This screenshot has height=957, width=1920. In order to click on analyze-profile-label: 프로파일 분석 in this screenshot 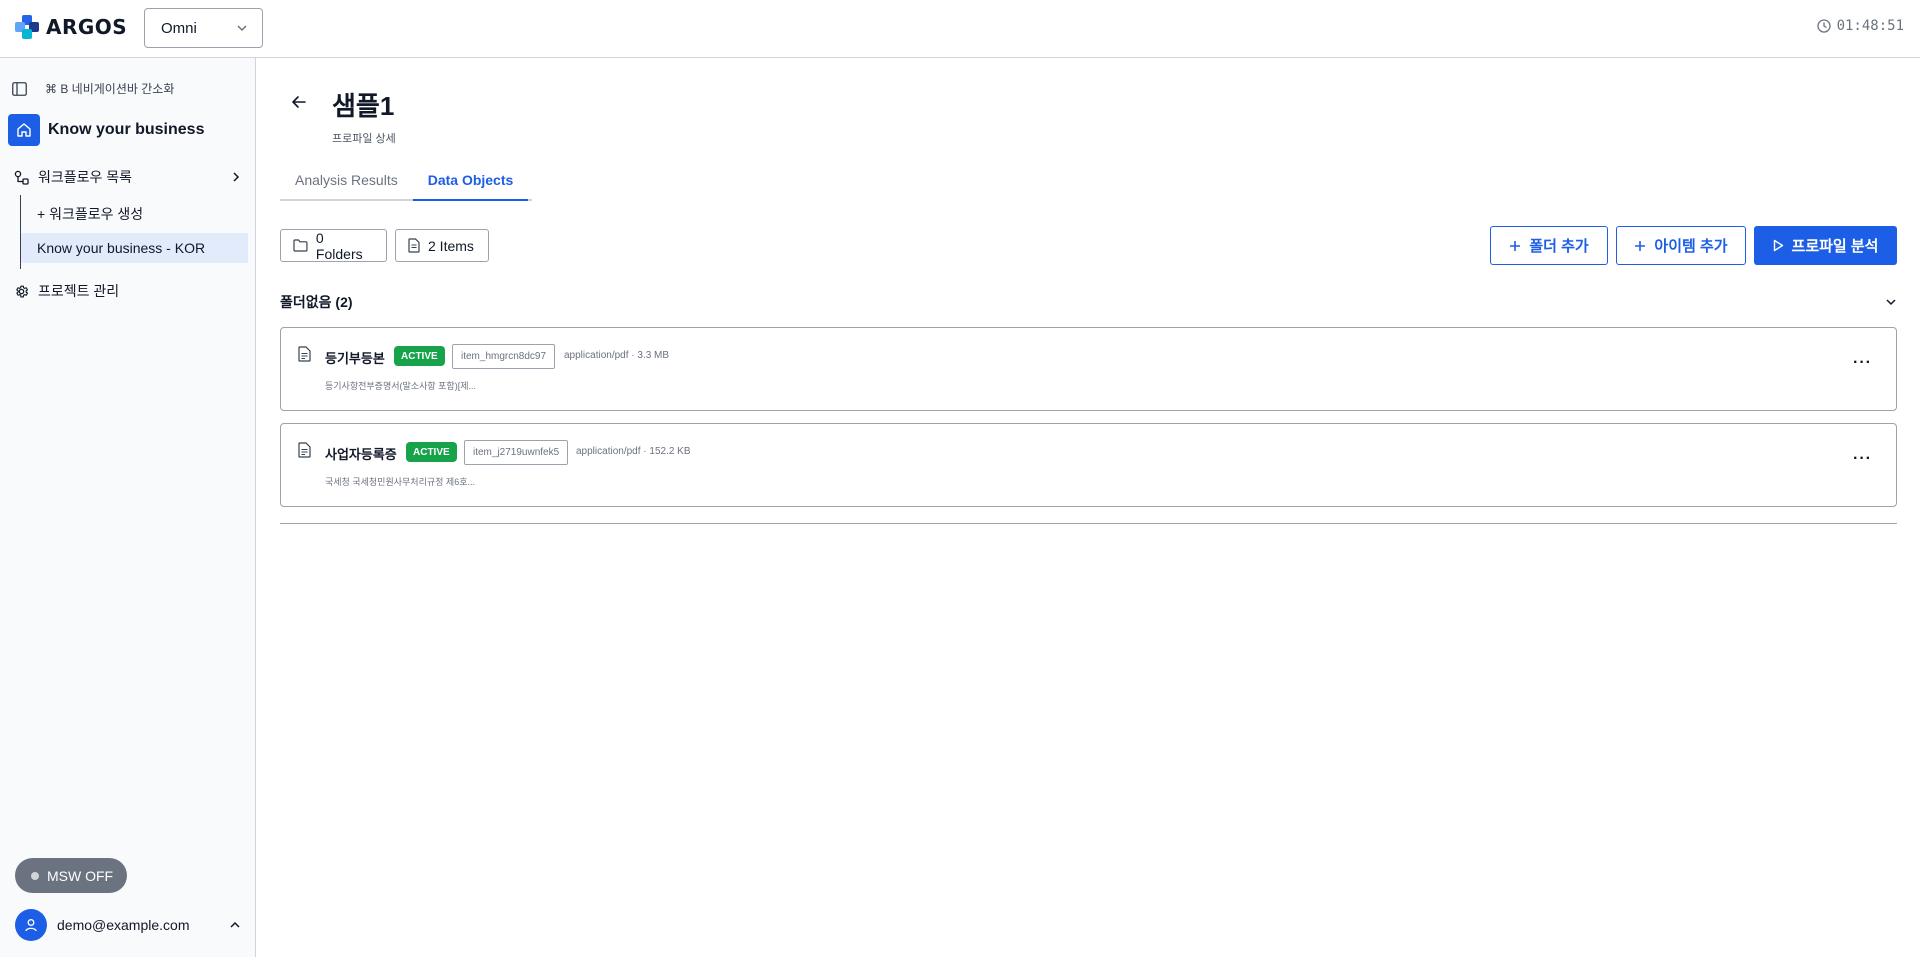, I will do `click(1835, 246)`.